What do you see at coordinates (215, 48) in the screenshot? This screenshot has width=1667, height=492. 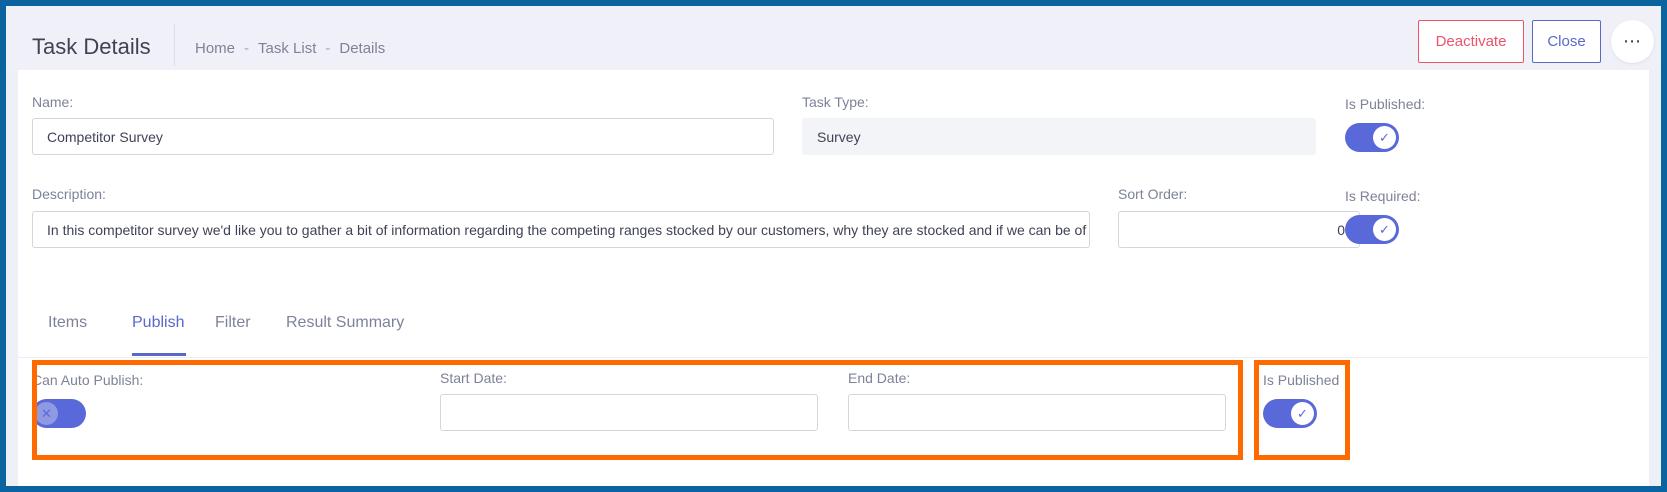 I see `breadcrumb-home: Home` at bounding box center [215, 48].